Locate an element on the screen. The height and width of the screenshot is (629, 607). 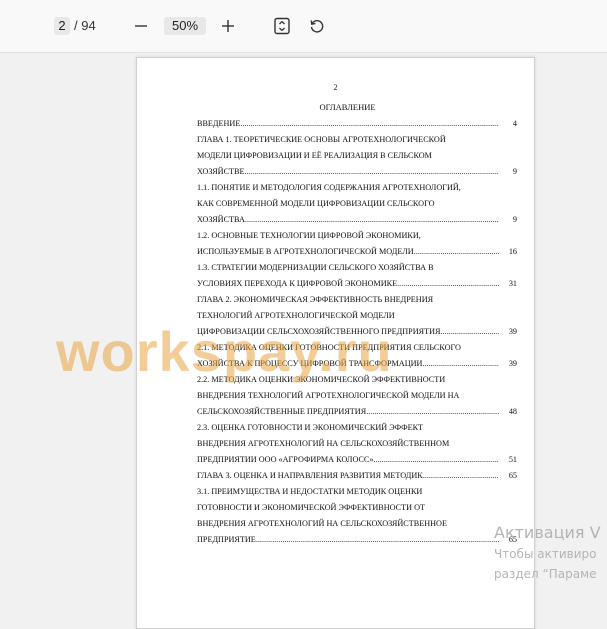
toc-entry-text: УСЛОВИЯХ ПЕРЕХОДА К ЦИФРОВОЙ ЭКОНОМИКЕ is located at coordinates (297, 283).